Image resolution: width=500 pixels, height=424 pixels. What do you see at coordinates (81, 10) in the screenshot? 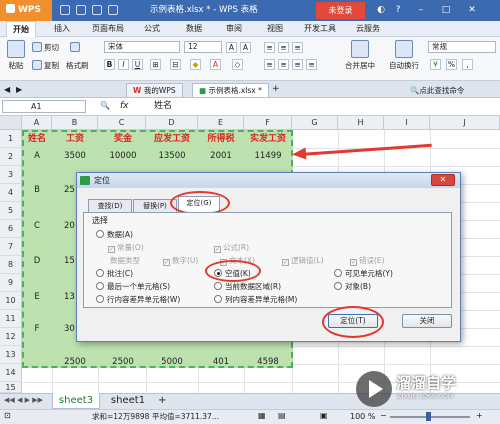
I see `print-icon` at bounding box center [81, 10].